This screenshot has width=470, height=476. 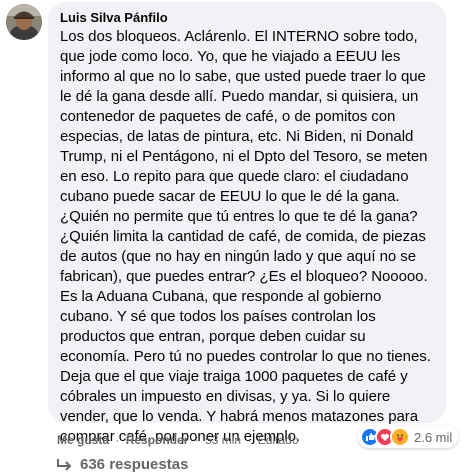 What do you see at coordinates (247, 18) in the screenshot?
I see `comment-author: Luis Silva Pánfilo` at bounding box center [247, 18].